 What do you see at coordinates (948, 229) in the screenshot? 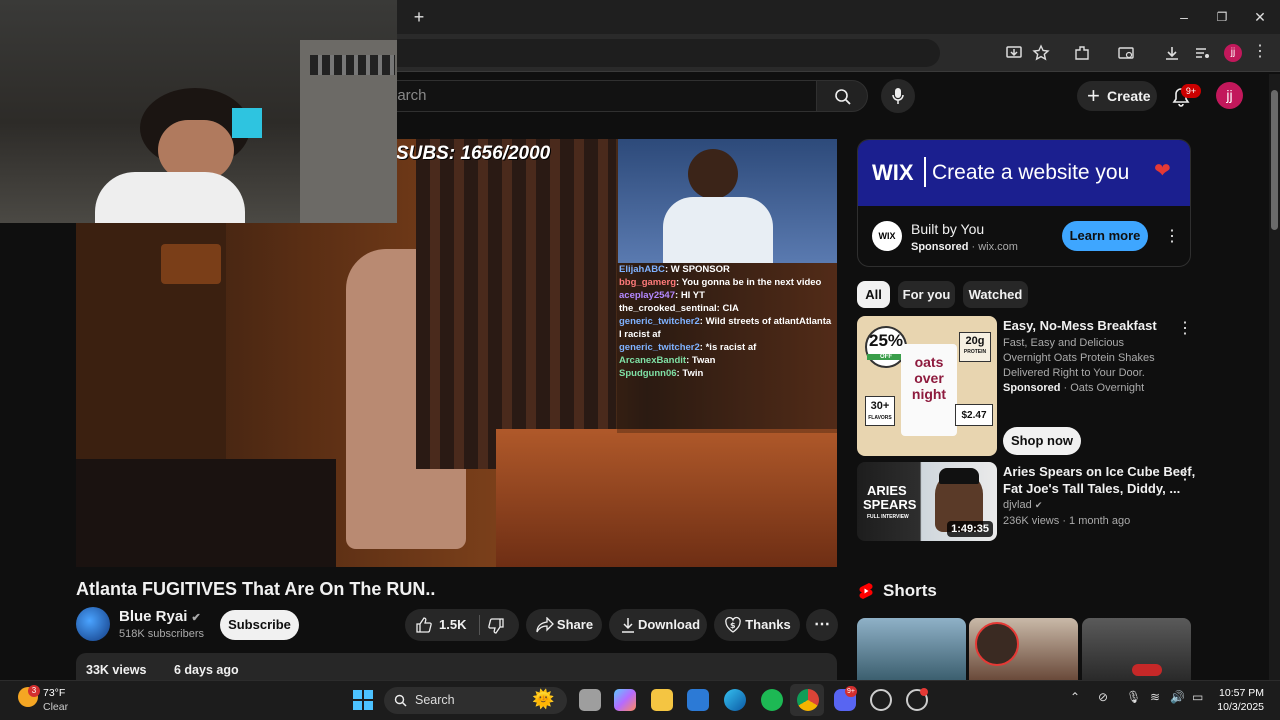
I see `ad-title: Built by You` at bounding box center [948, 229].